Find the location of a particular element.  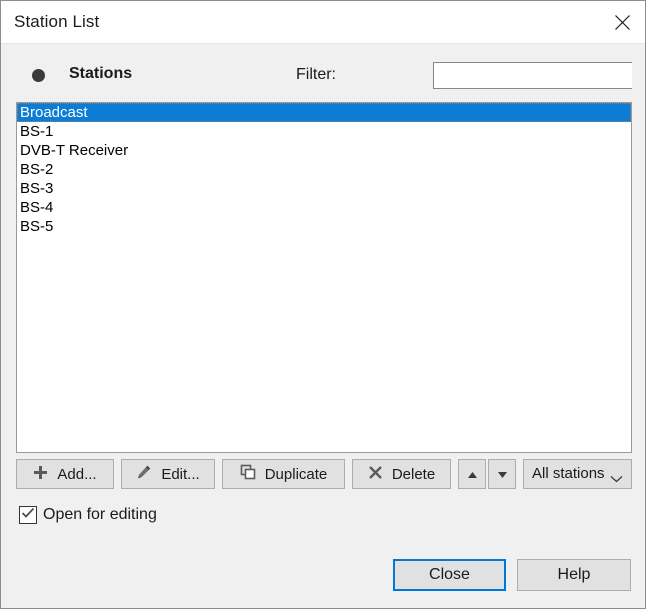

stations-label: Stations is located at coordinates (101, 73).